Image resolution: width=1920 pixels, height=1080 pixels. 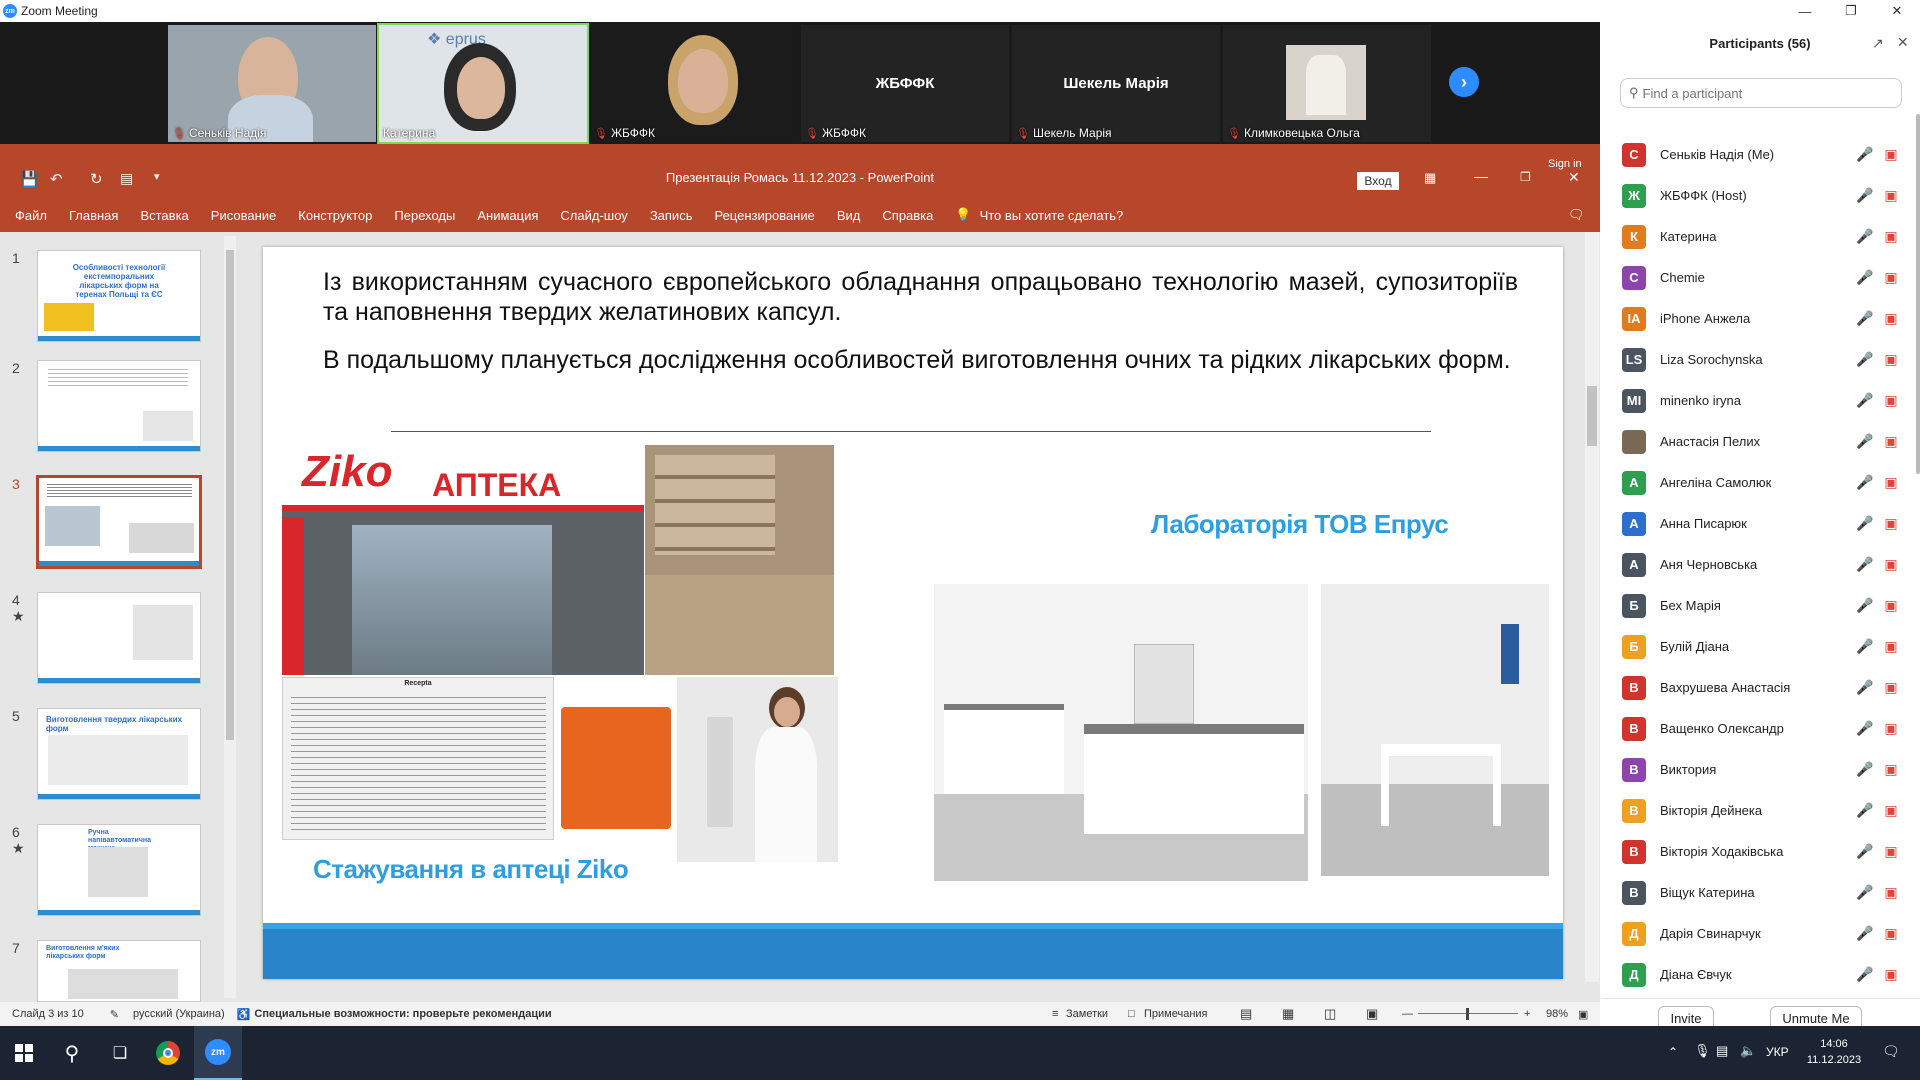 What do you see at coordinates (1087, 1014) in the screenshot?
I see `notes-button: Заметки` at bounding box center [1087, 1014].